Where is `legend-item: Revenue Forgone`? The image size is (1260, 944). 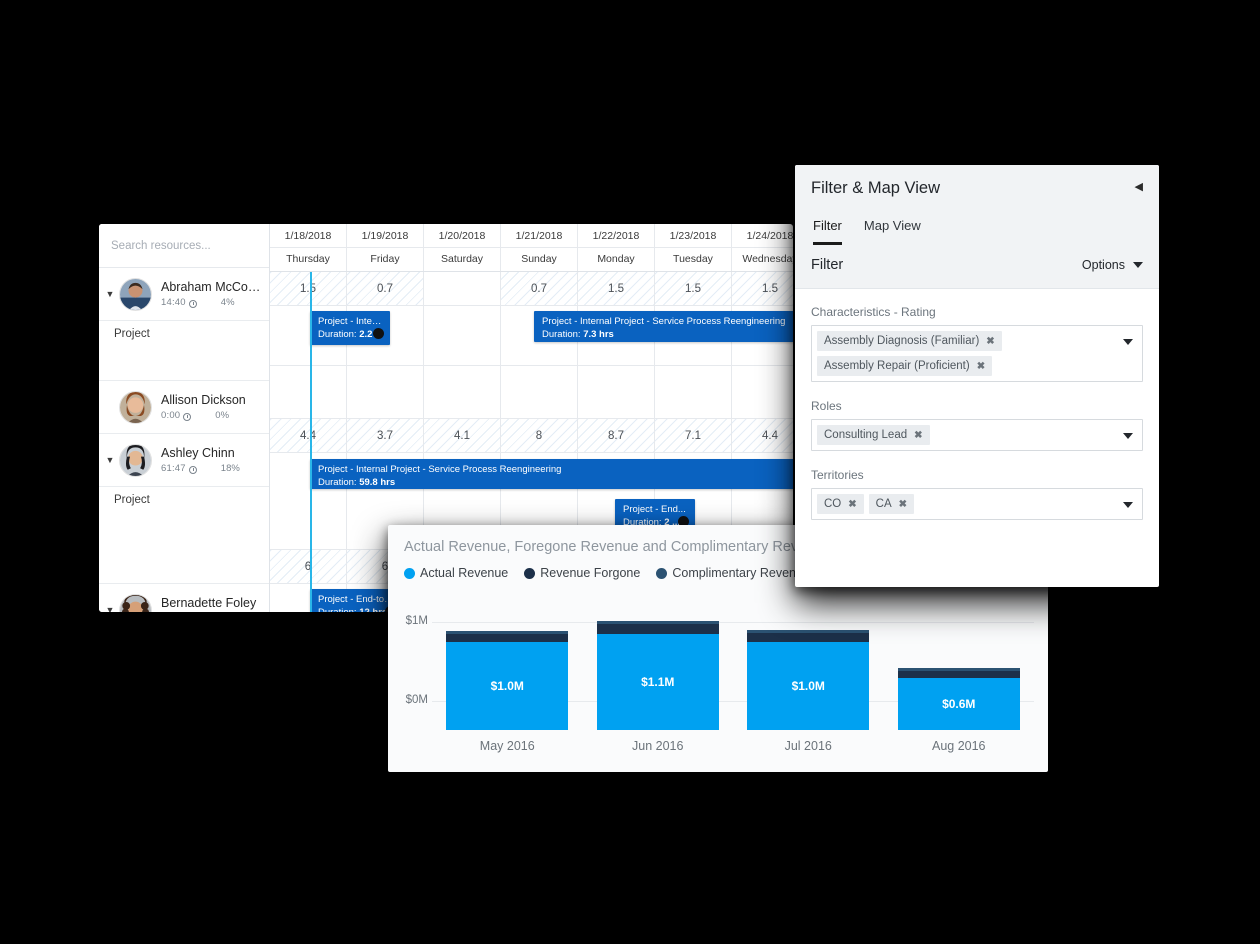
legend-item: Revenue Forgone is located at coordinates (582, 573).